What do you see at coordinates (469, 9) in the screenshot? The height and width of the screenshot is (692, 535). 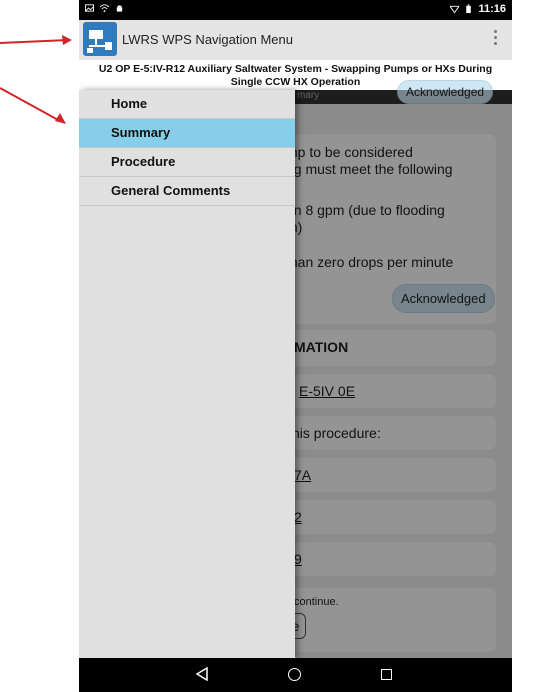 I see `battery-icon` at bounding box center [469, 9].